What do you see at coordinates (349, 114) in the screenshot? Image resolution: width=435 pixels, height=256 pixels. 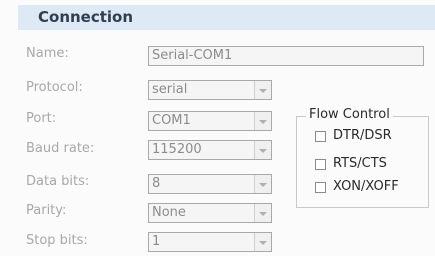 I see `flow-control-title: Flow Control` at bounding box center [349, 114].